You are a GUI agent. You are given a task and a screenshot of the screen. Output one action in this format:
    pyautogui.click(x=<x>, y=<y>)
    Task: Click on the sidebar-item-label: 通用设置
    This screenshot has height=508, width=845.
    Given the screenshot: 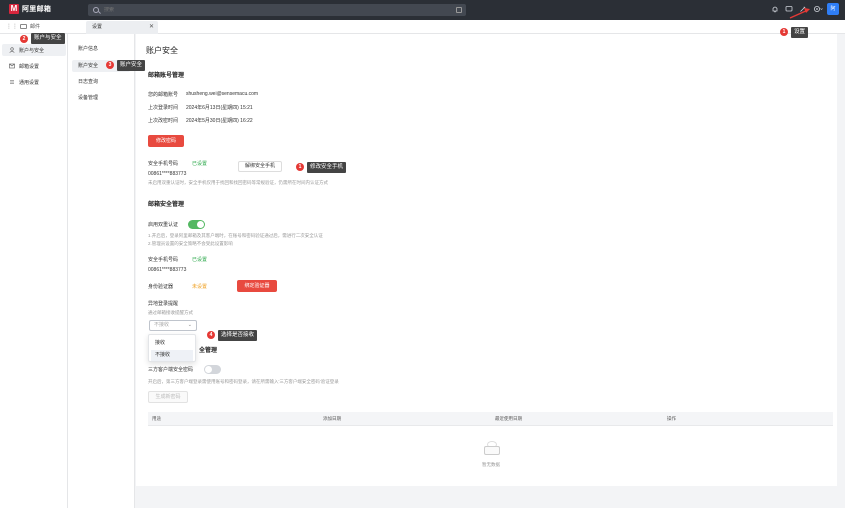 What is the action you would take?
    pyautogui.click(x=29, y=82)
    